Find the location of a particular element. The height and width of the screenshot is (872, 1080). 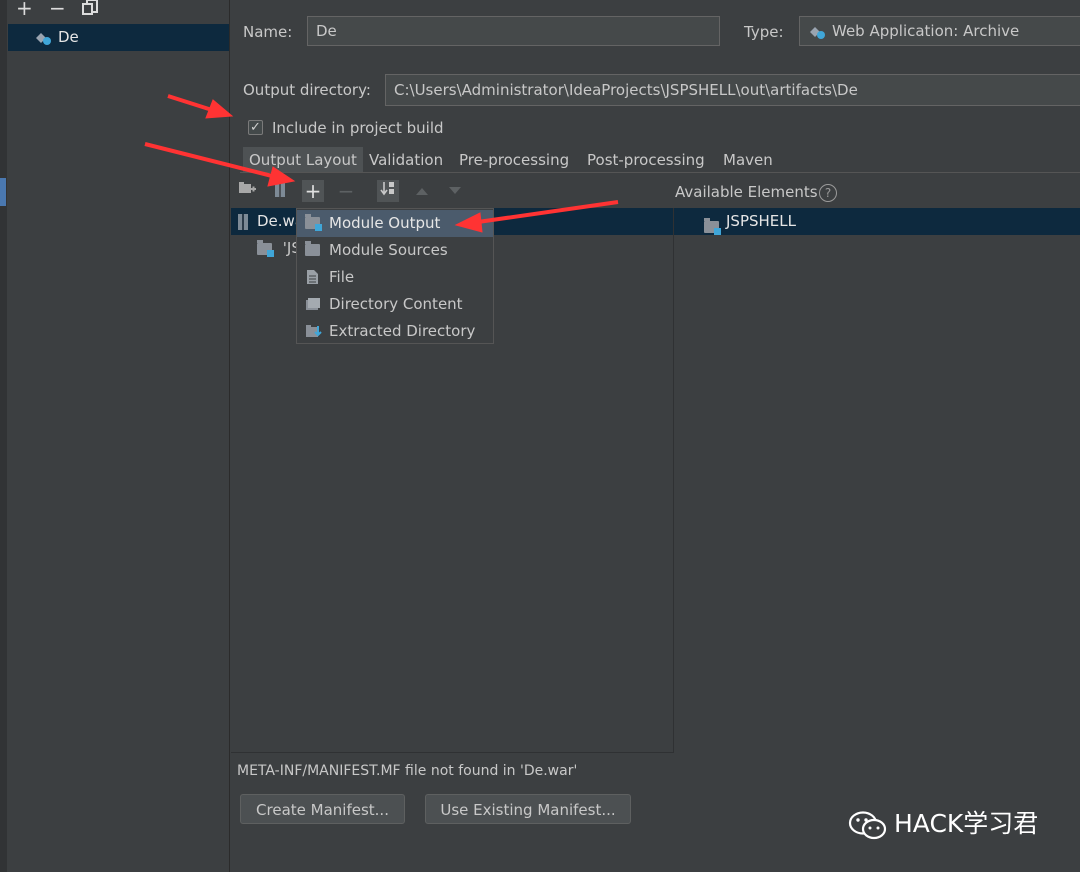

watermark: HACK学习君 is located at coordinates (943, 824).